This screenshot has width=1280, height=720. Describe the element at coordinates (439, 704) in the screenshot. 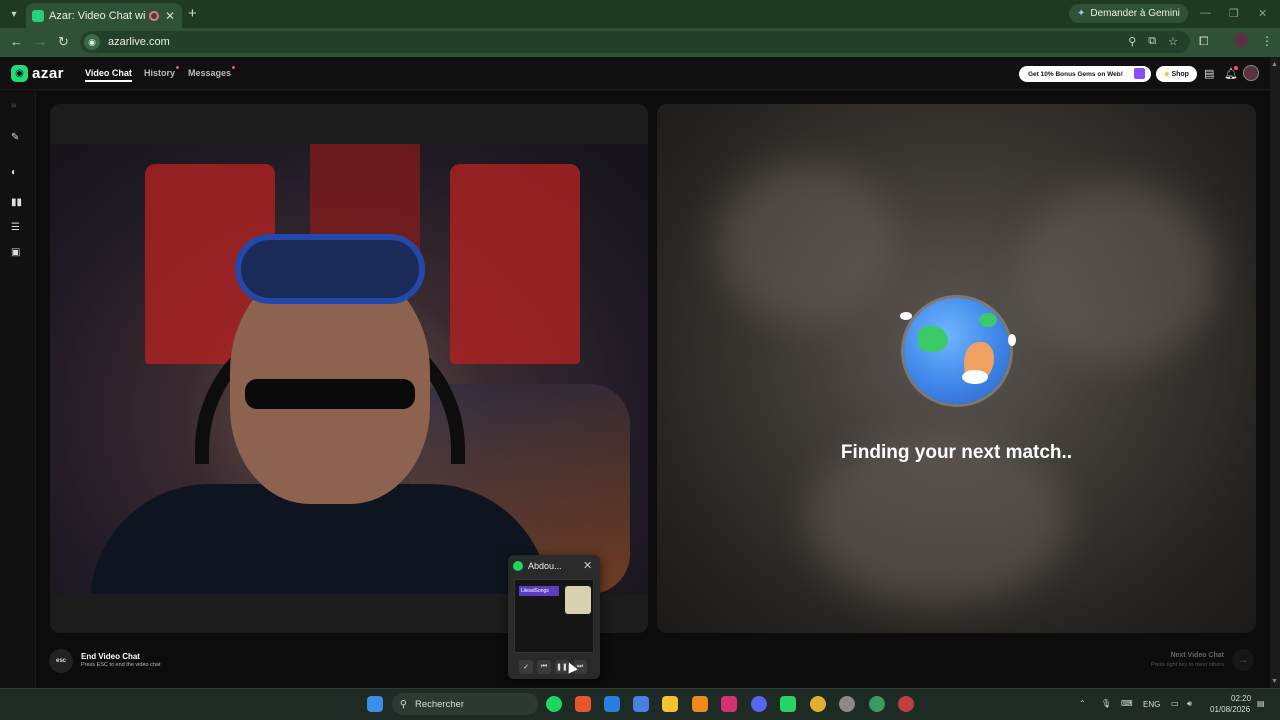

I see `search-placeholder: Rechercher` at that location.